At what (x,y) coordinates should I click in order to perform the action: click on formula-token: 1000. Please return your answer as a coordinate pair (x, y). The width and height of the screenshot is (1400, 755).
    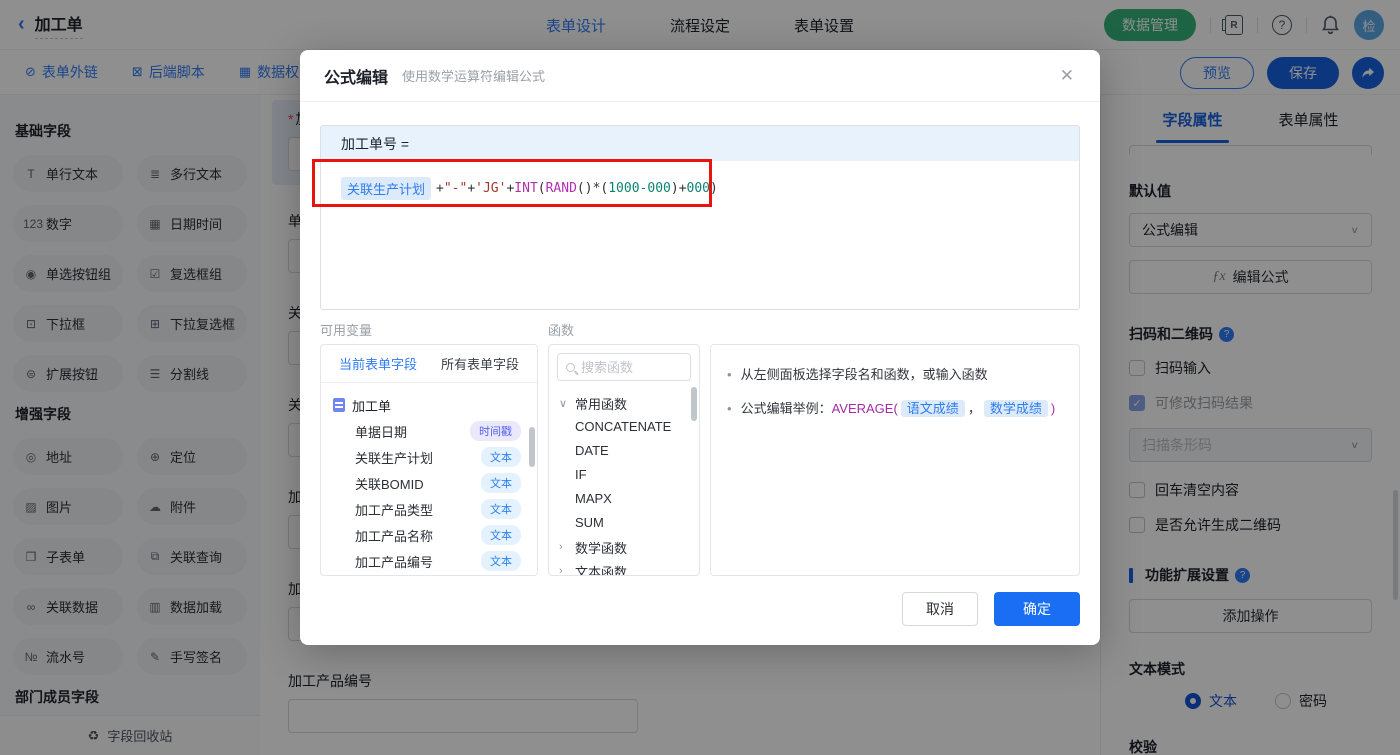
    Looking at the image, I should click on (624, 188).